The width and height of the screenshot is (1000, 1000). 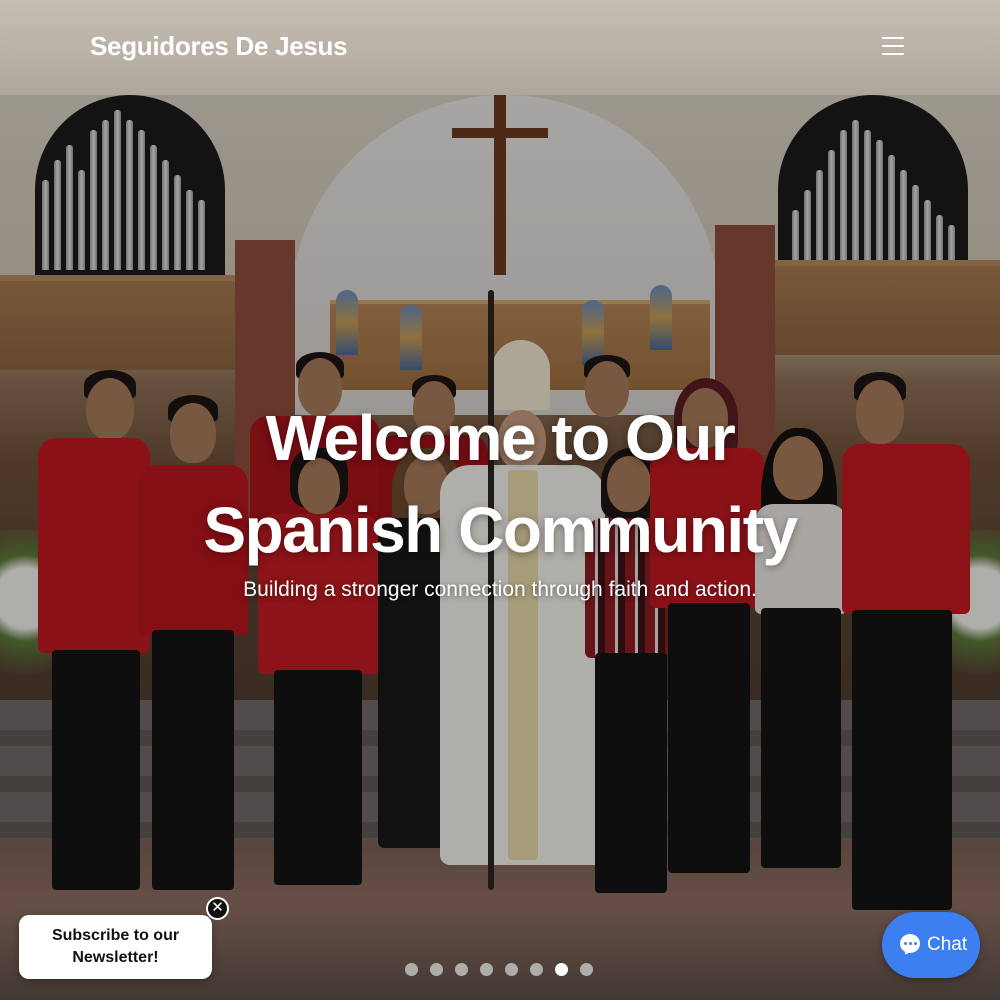 What do you see at coordinates (894, 46) in the screenshot?
I see `hamburger-menu-icon` at bounding box center [894, 46].